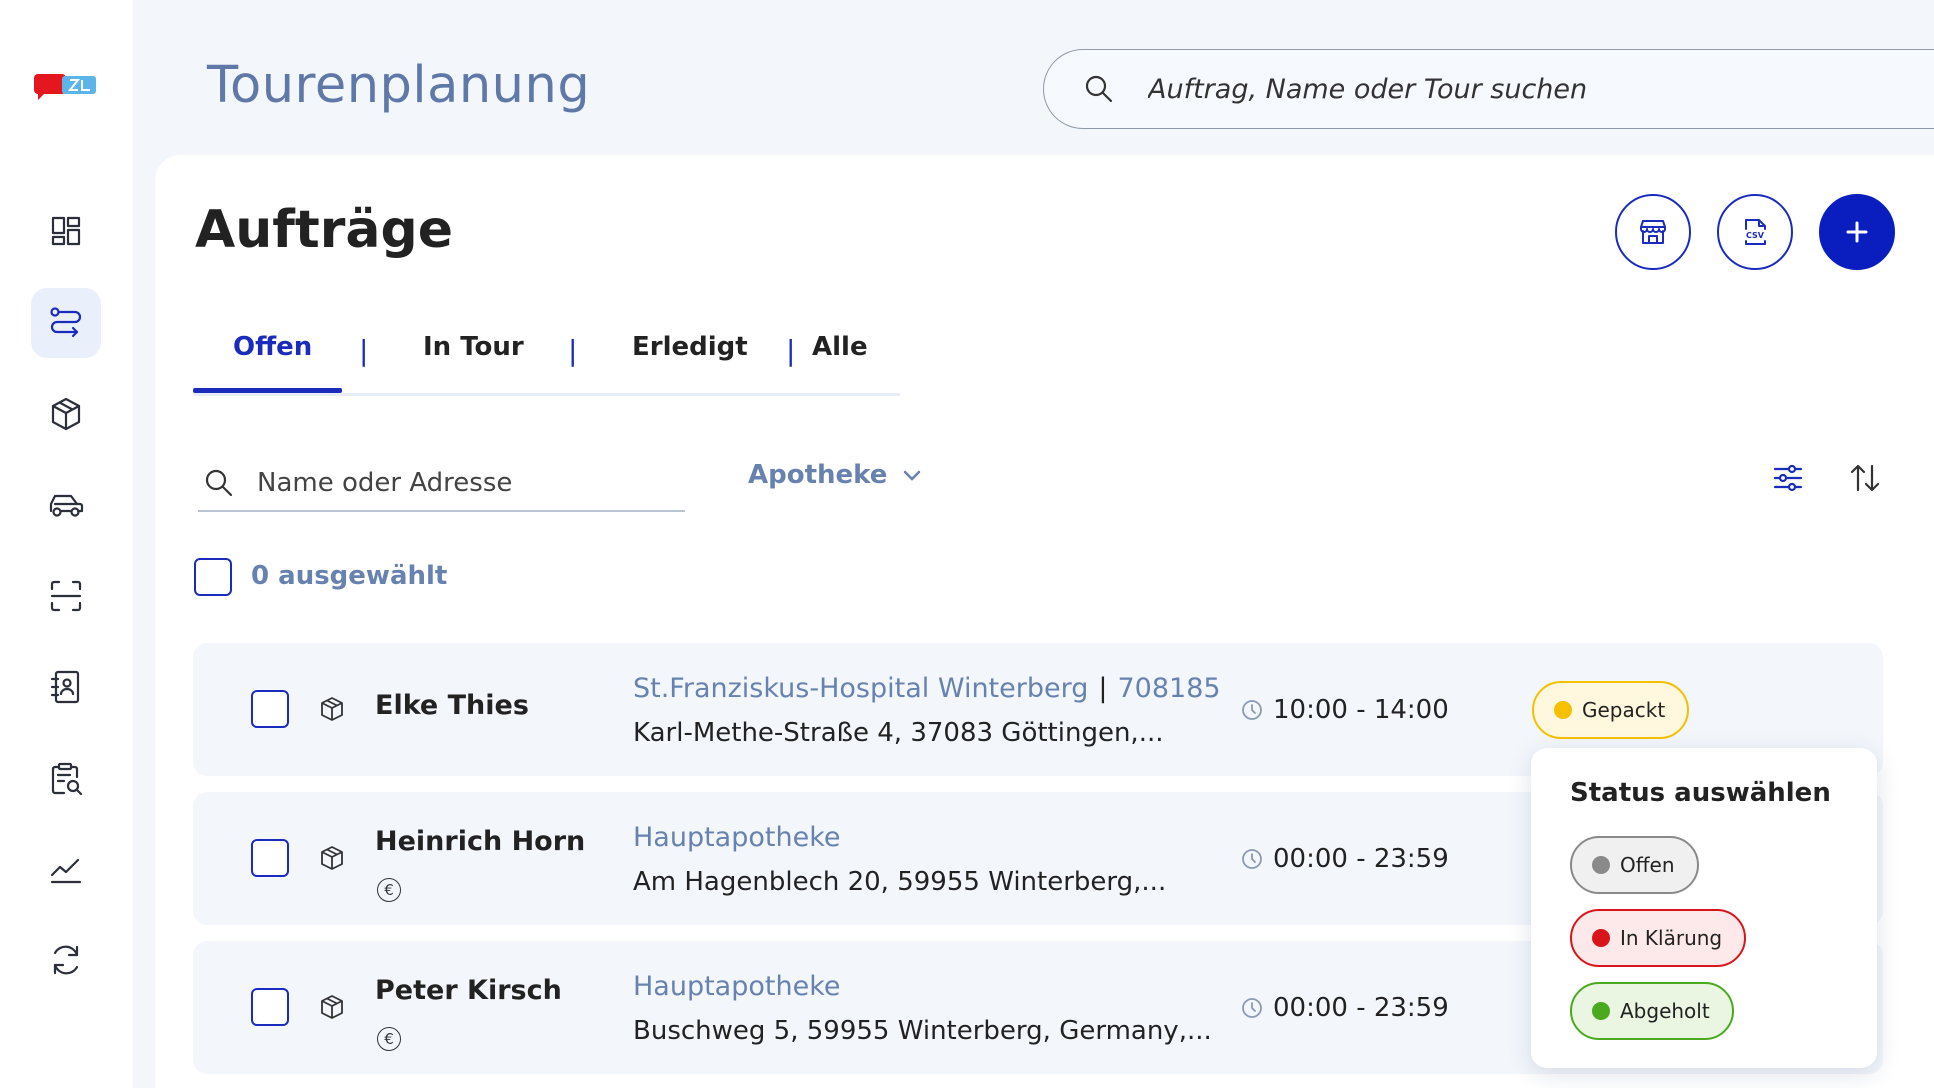 The image size is (1934, 1088). I want to click on add-order-button, so click(1857, 232).